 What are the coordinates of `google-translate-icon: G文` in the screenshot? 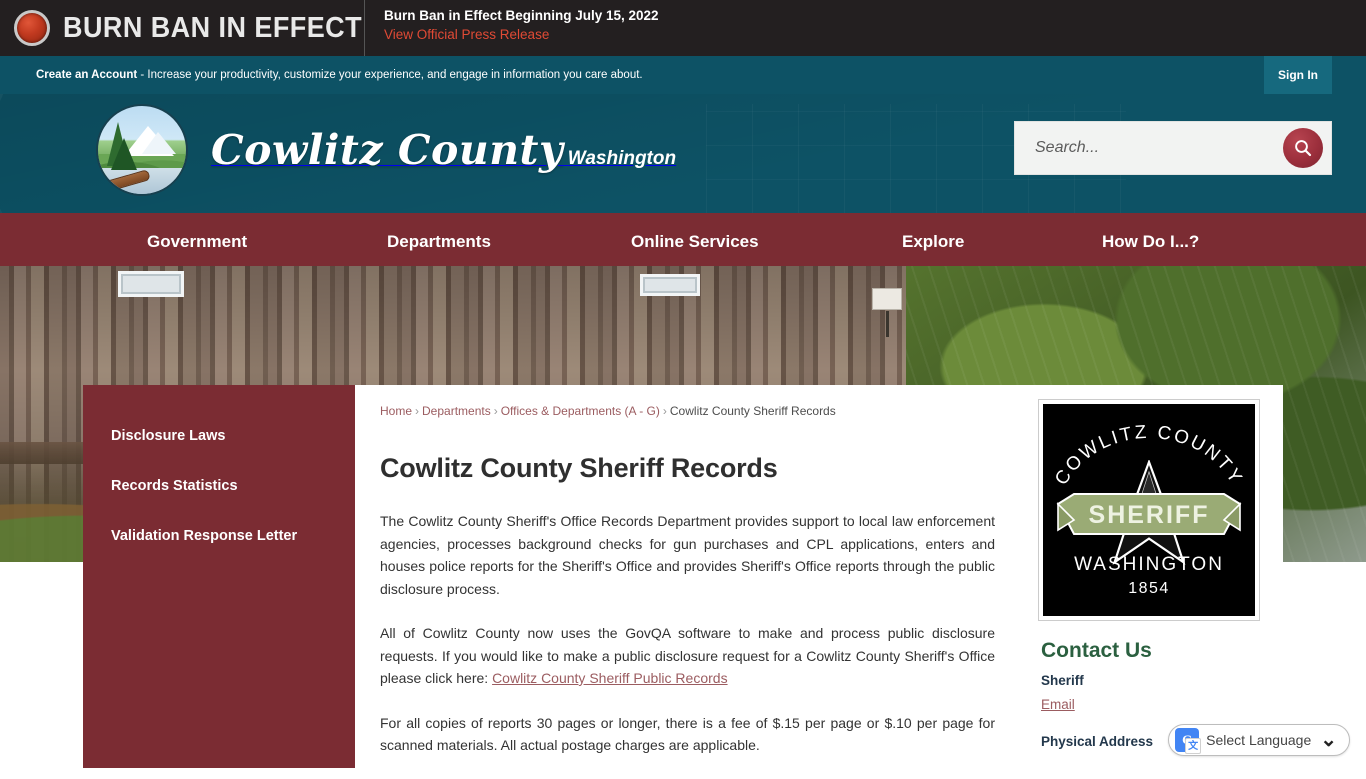 It's located at (1187, 740).